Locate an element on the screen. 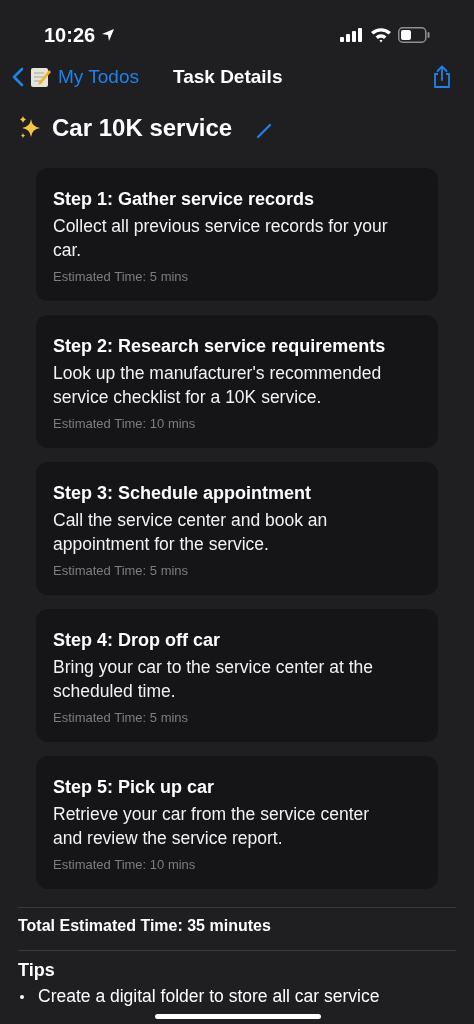 The height and width of the screenshot is (1024, 474). edit-button is located at coordinates (264, 131).